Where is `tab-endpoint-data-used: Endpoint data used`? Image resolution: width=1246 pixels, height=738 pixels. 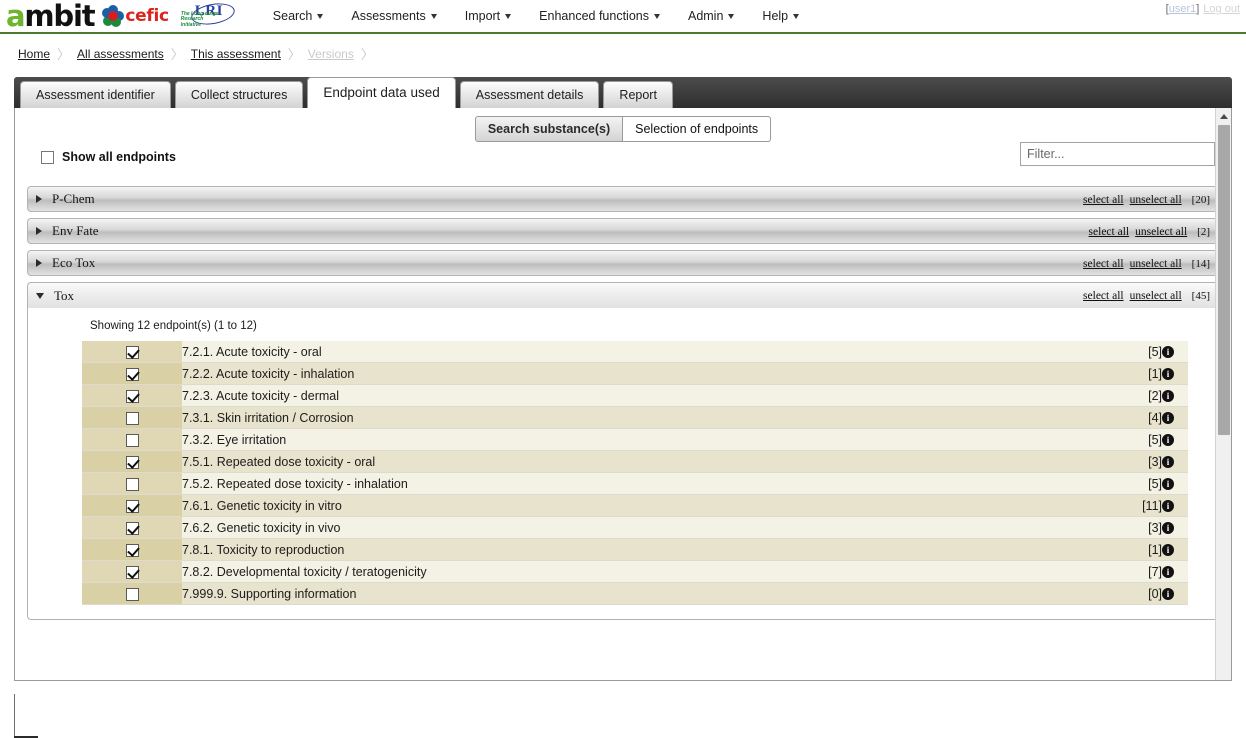 tab-endpoint-data-used: Endpoint data used is located at coordinates (381, 92).